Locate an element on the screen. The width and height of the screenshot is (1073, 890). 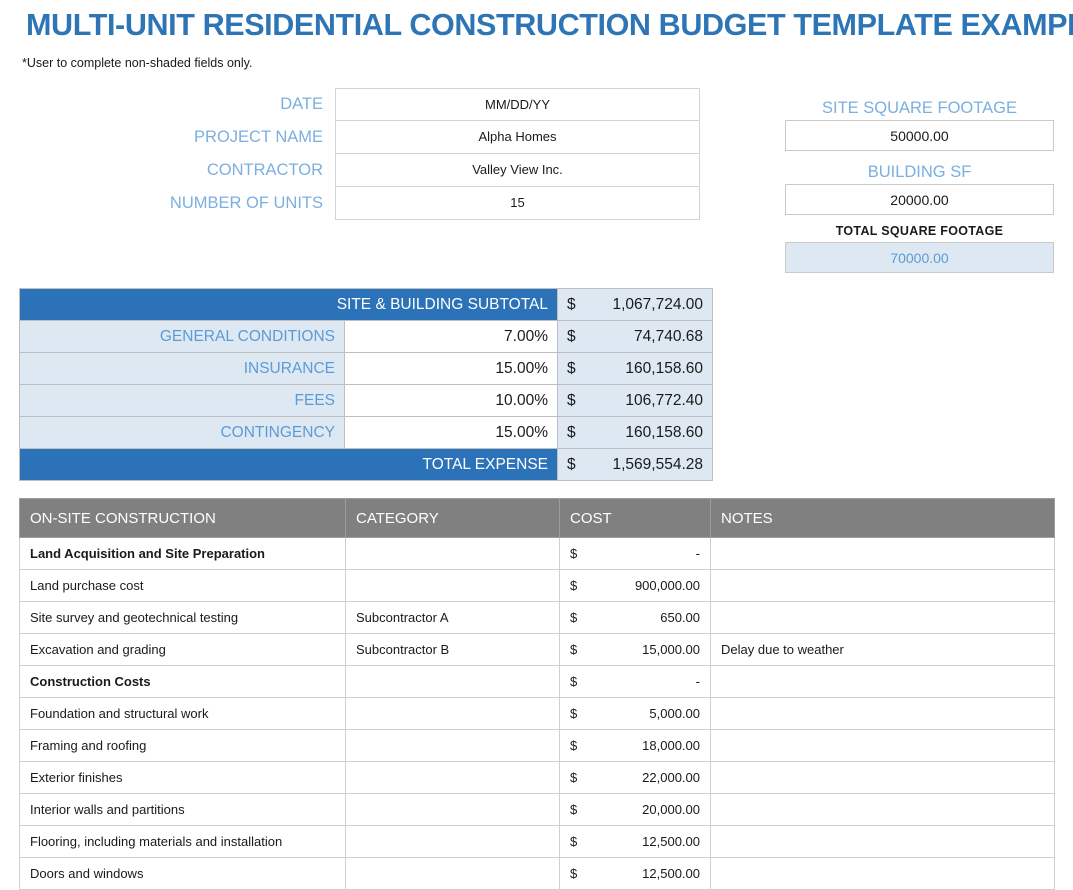
subtotal-row-percent-input: 7.00% is located at coordinates (451, 336).